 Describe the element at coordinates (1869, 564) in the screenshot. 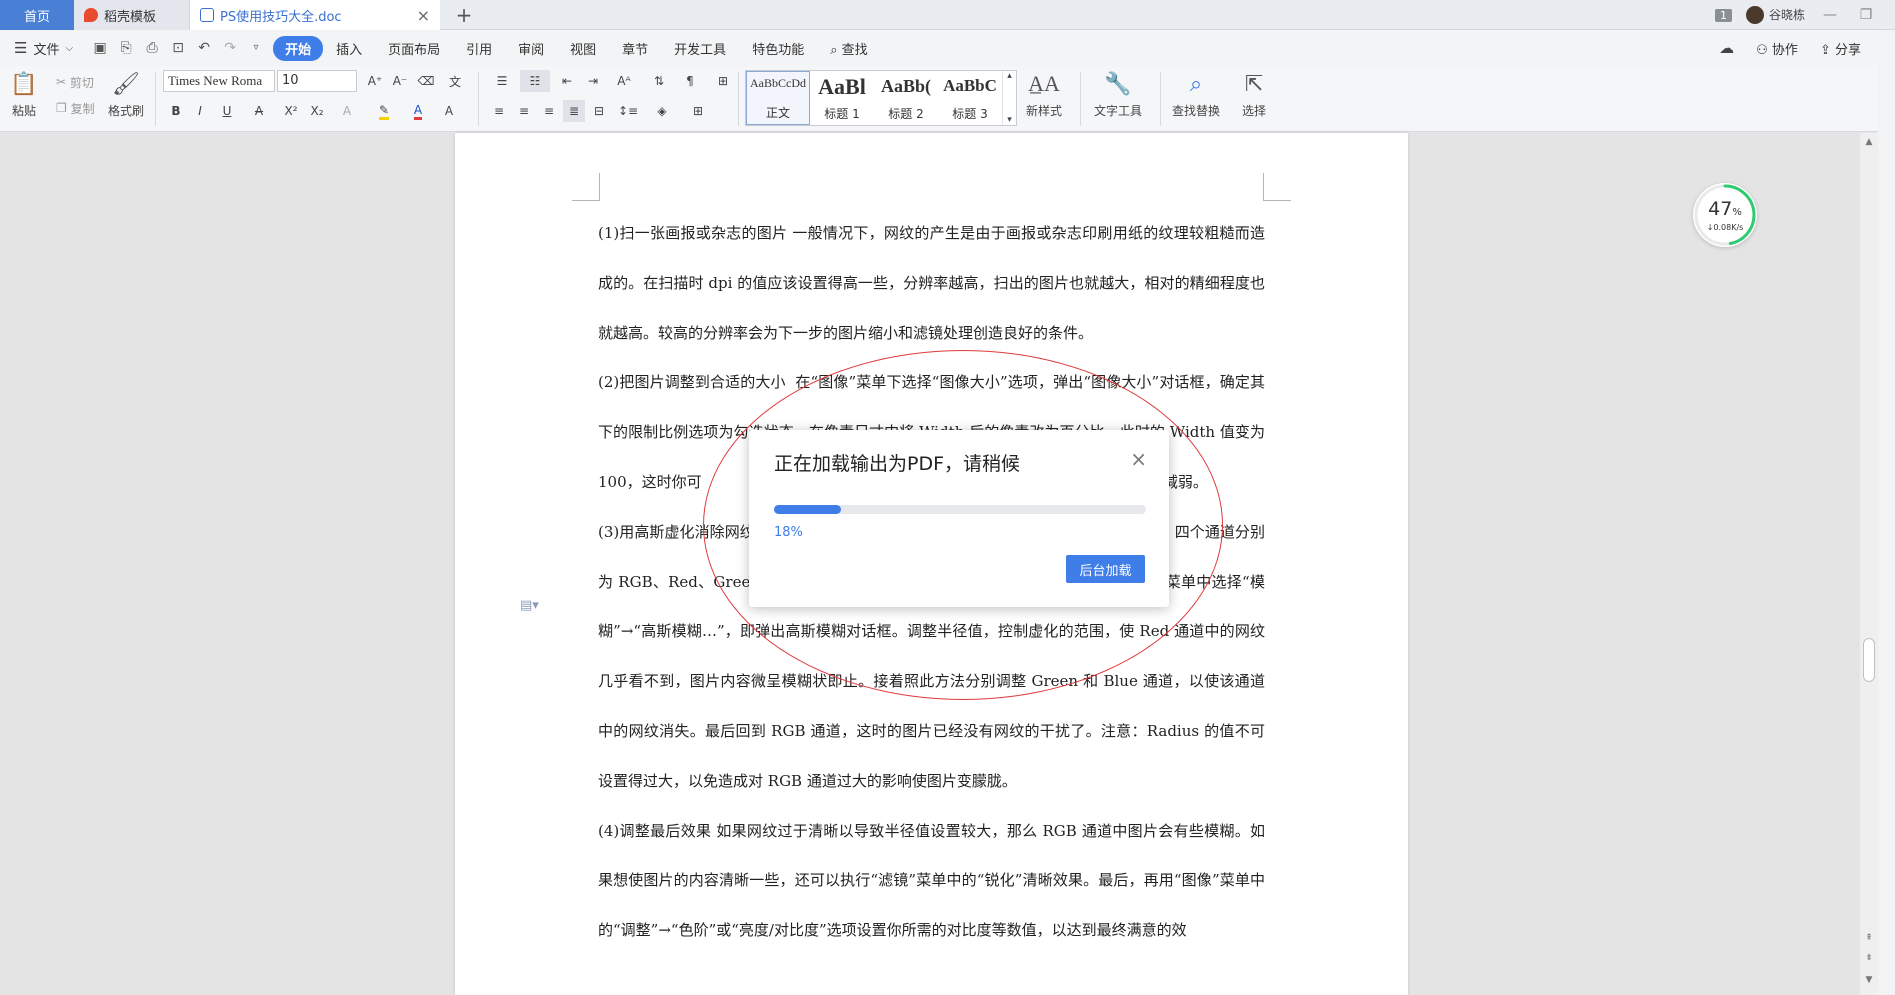

I see `vertical-scrollbar: ▲ ⇞ ⇟ ▼` at that location.